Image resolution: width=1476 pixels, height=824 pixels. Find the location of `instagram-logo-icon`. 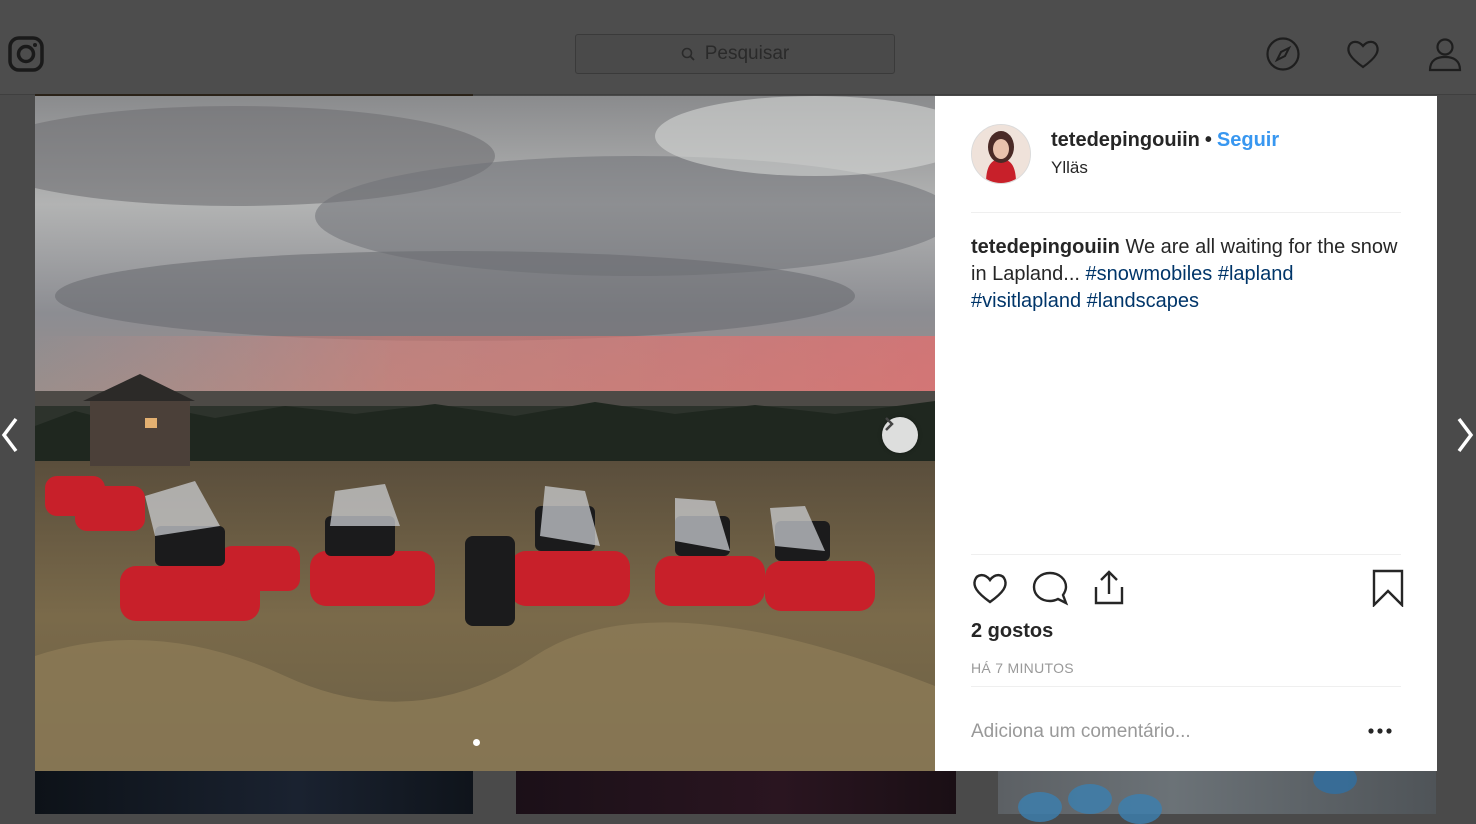

instagram-logo-icon is located at coordinates (26, 54).